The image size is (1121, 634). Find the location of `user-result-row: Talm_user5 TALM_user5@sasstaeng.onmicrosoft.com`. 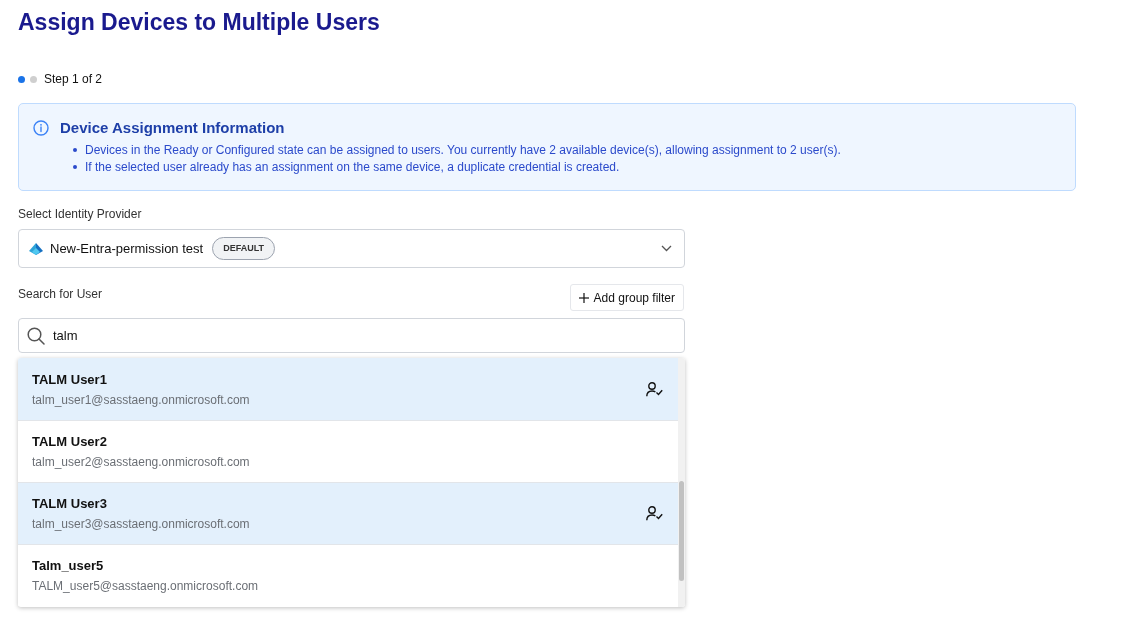

user-result-row: Talm_user5 TALM_user5@sasstaeng.onmicrosoft.com is located at coordinates (348, 575).